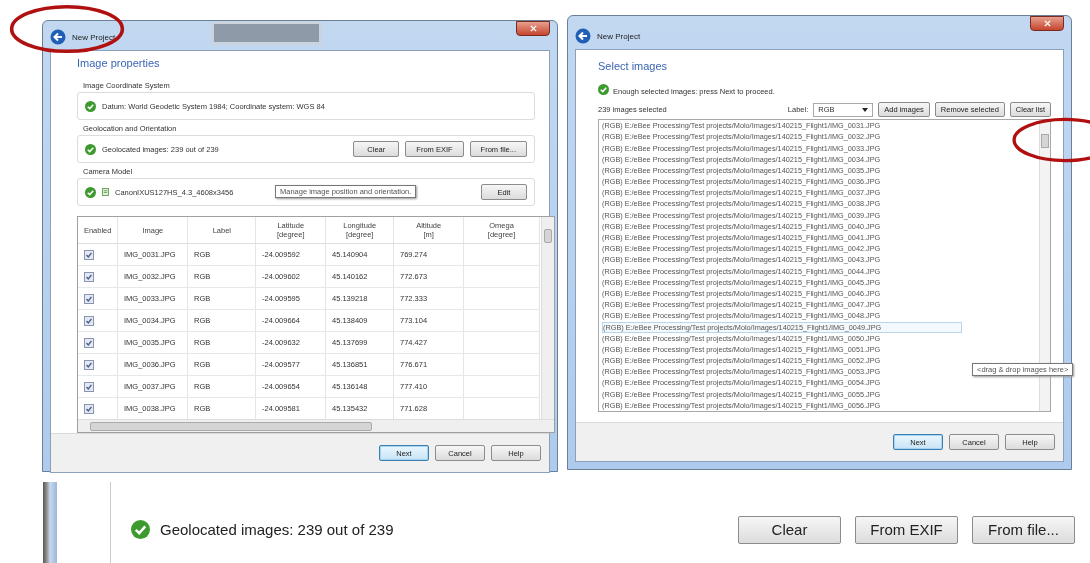  What do you see at coordinates (789, 529) in the screenshot?
I see `action-button: Clear` at bounding box center [789, 529].